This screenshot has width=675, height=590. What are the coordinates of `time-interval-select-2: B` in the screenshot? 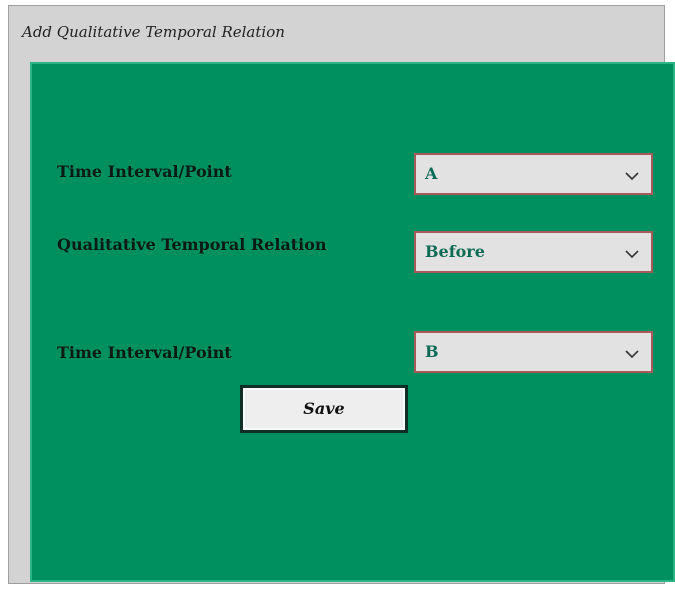 It's located at (533, 352).